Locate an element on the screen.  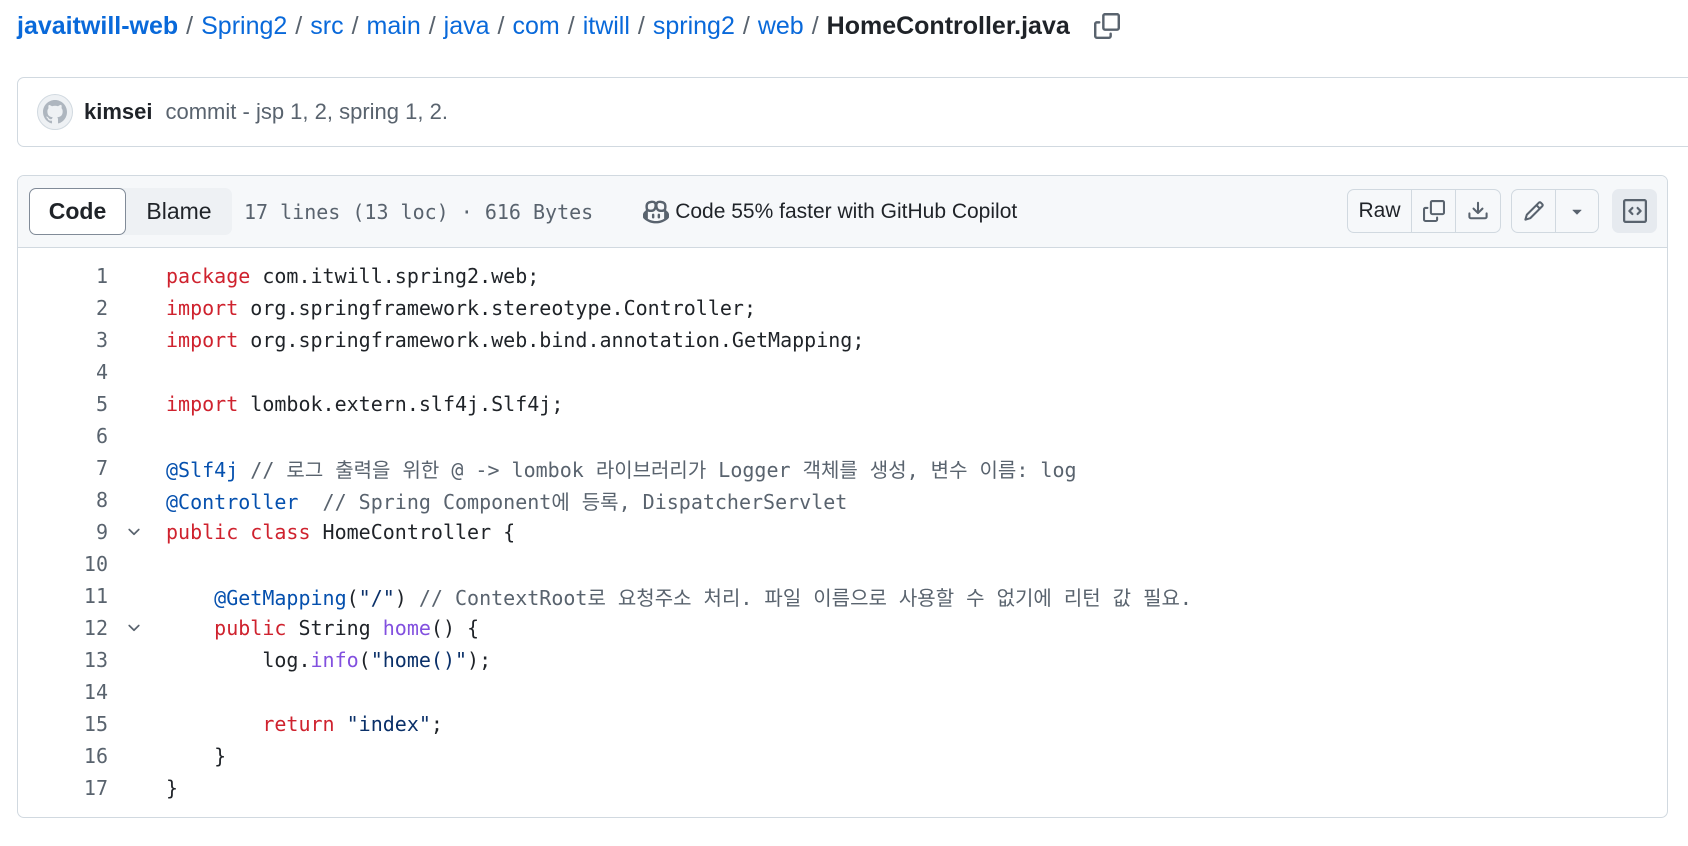
code-token: @Controller is located at coordinates (232, 501).